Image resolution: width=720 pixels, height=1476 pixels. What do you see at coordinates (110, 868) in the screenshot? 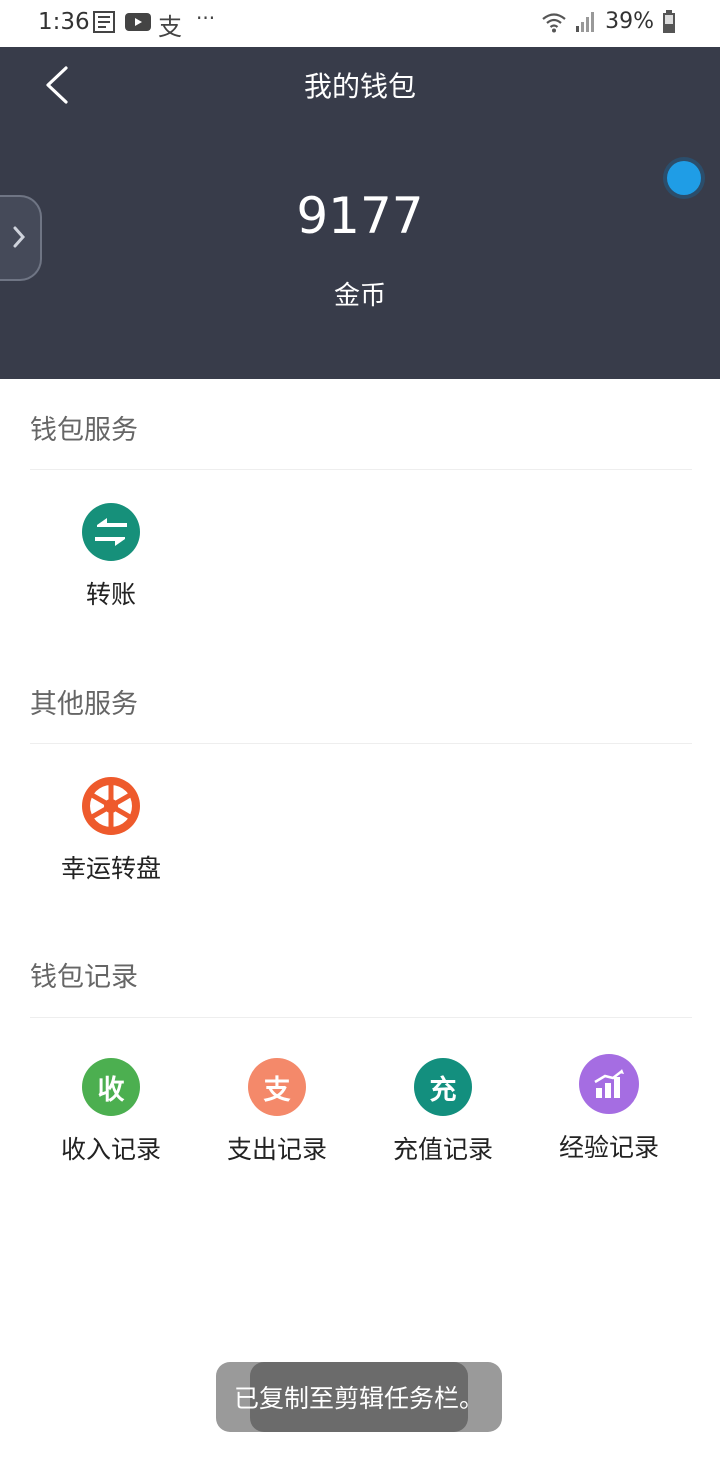
I see `lucky-wheel-label: 幸运转盘` at bounding box center [110, 868].